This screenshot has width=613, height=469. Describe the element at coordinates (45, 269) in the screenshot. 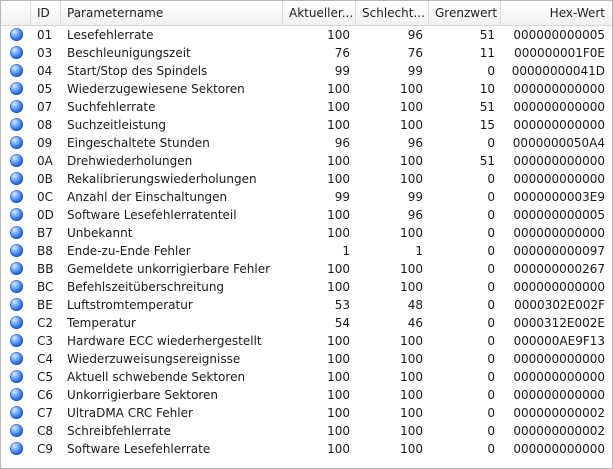

I see `attribute-id: BB` at that location.